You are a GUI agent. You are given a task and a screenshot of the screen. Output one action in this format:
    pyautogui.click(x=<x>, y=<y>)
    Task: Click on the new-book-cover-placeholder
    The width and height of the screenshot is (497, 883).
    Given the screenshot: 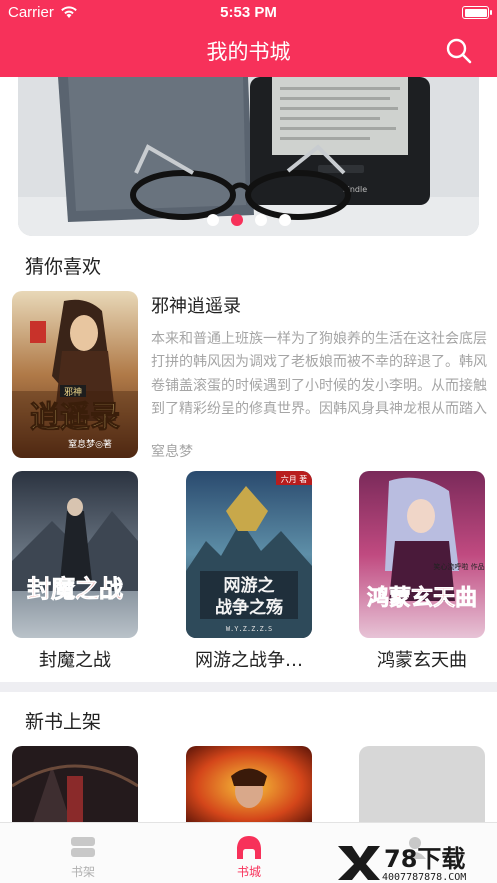 What is the action you would take?
    pyautogui.click(x=422, y=786)
    